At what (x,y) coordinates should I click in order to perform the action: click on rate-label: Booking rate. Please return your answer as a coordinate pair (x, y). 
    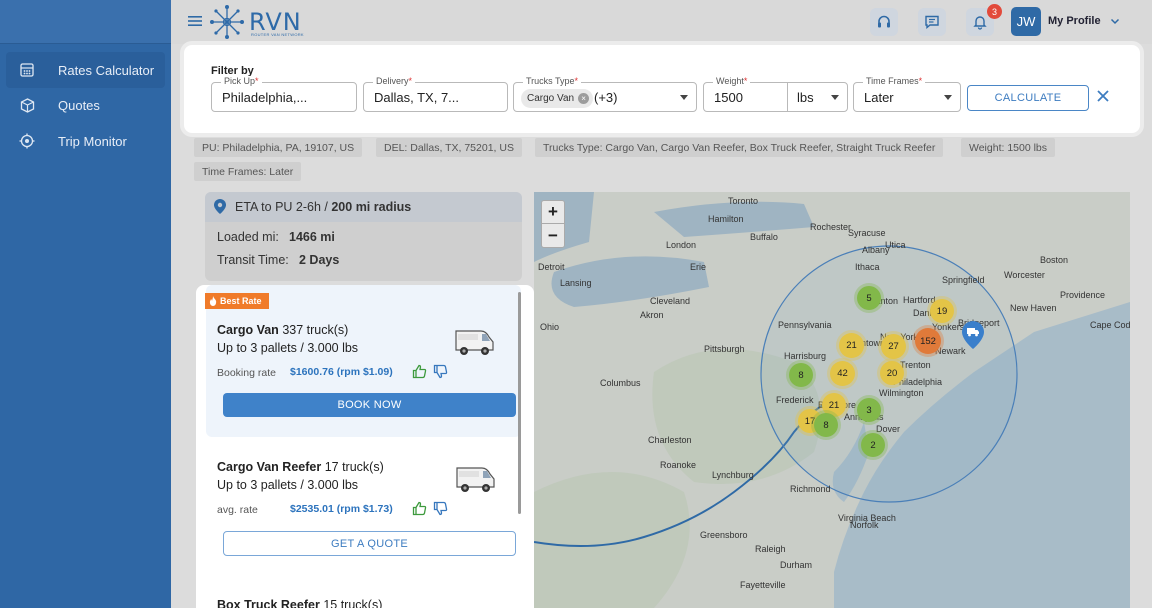
    Looking at the image, I should click on (246, 373).